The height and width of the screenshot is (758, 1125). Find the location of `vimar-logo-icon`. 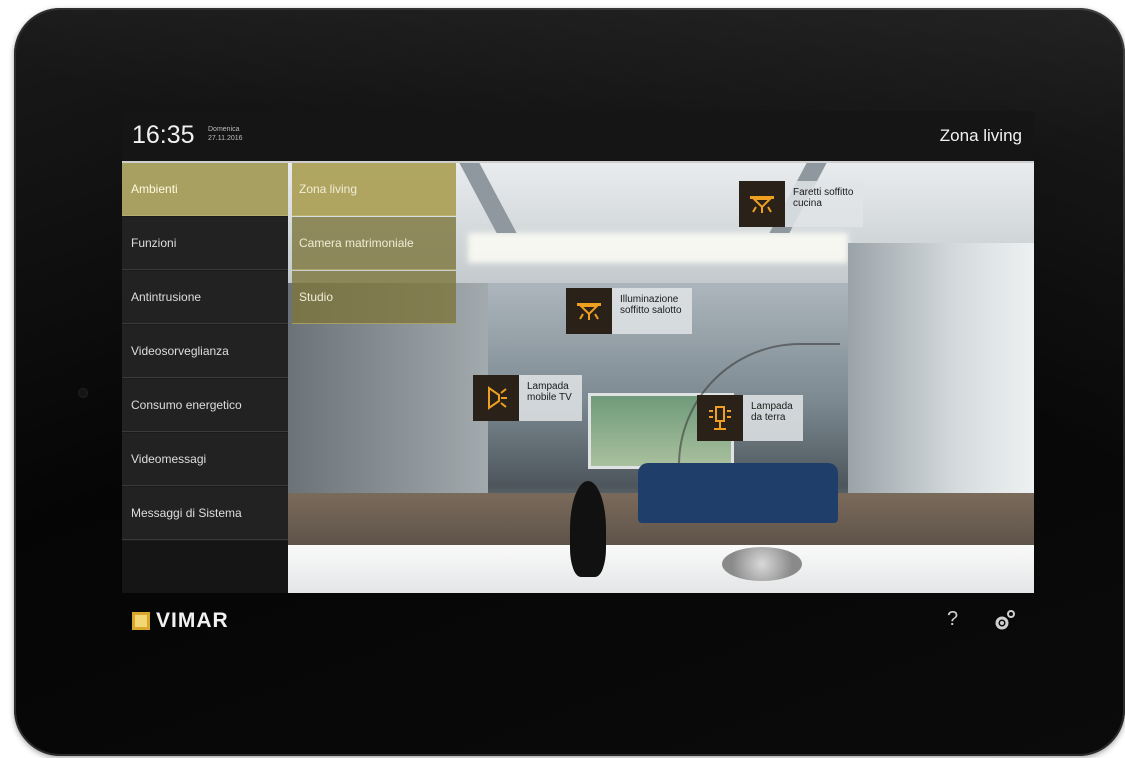

vimar-logo-icon is located at coordinates (141, 621).